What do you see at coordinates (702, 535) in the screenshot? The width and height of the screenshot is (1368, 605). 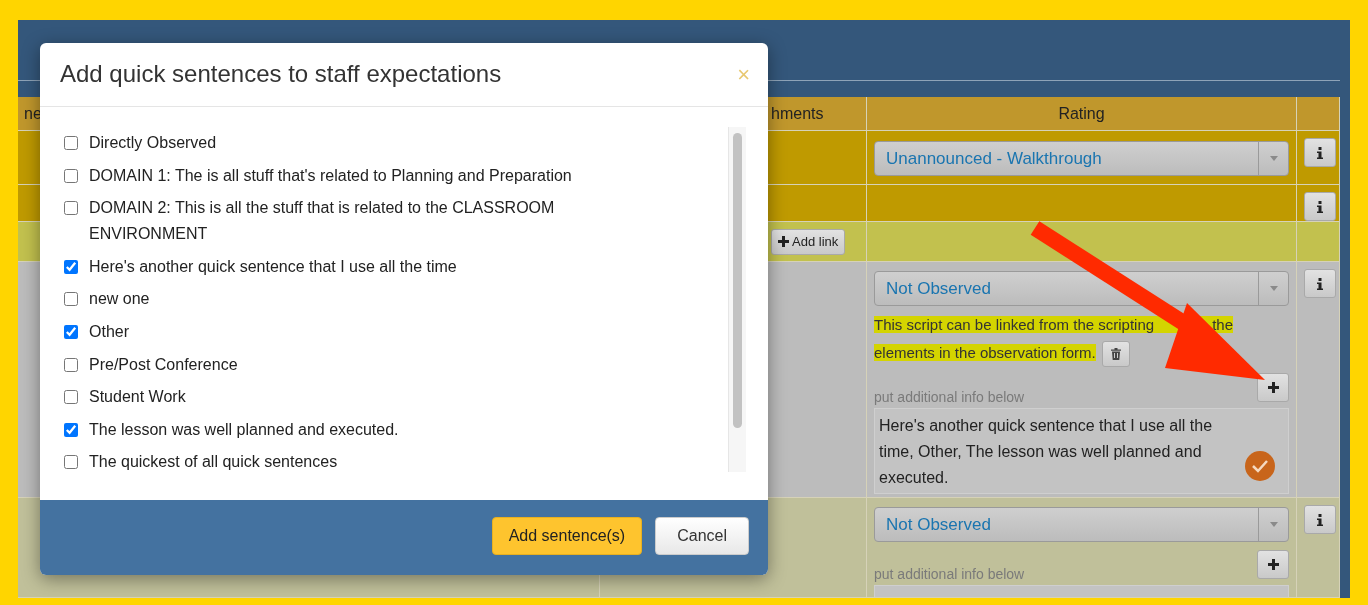 I see `cancel-button: Cancel` at bounding box center [702, 535].